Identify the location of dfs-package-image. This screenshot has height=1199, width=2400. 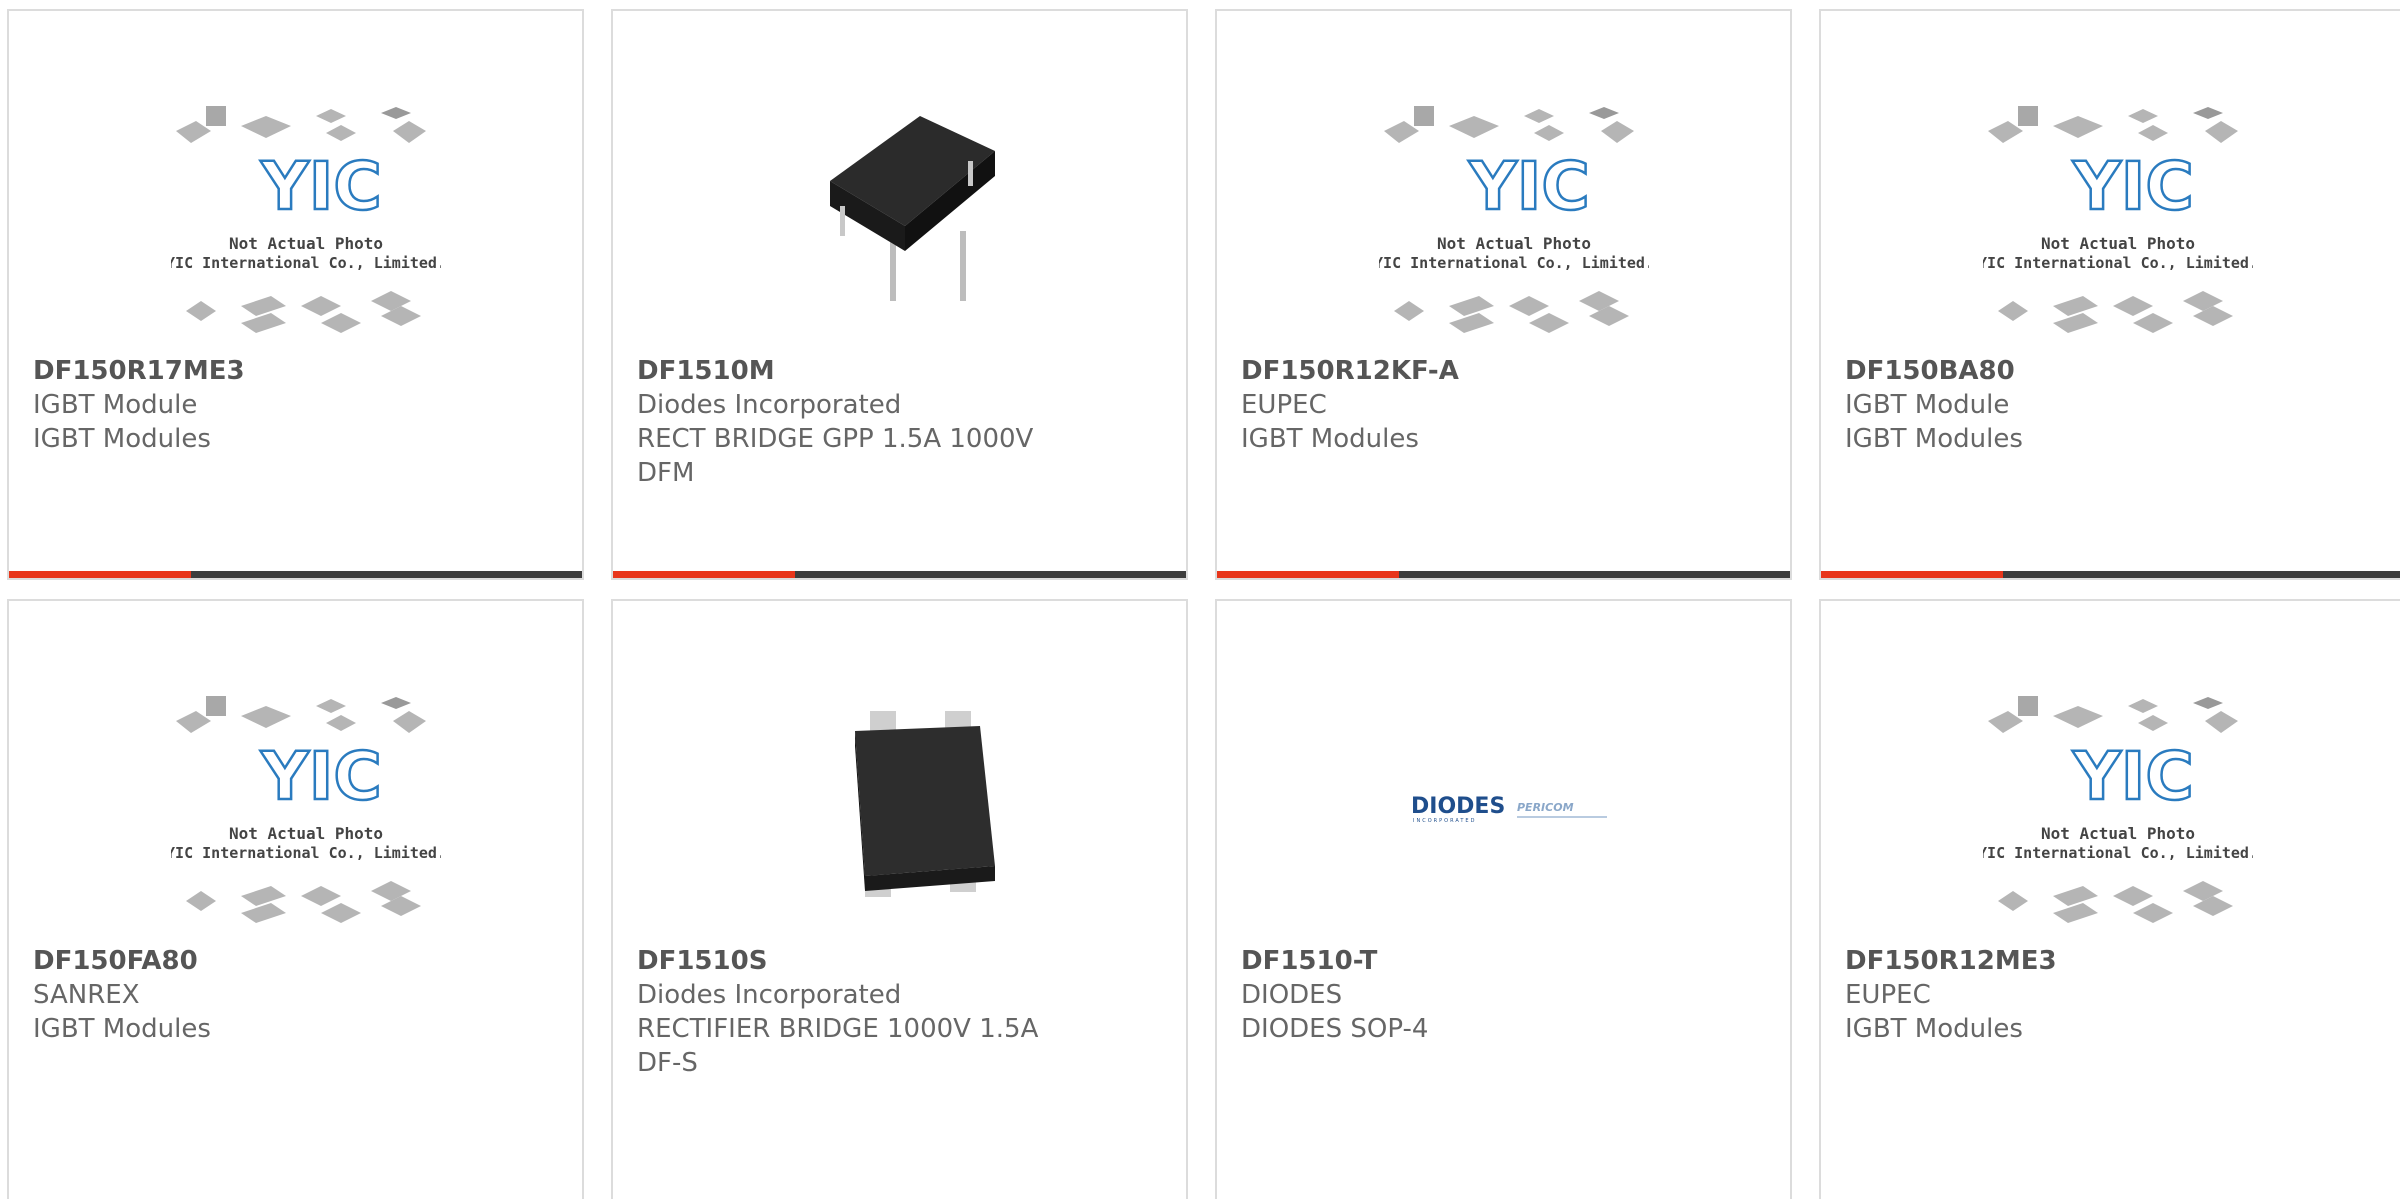
(925, 804).